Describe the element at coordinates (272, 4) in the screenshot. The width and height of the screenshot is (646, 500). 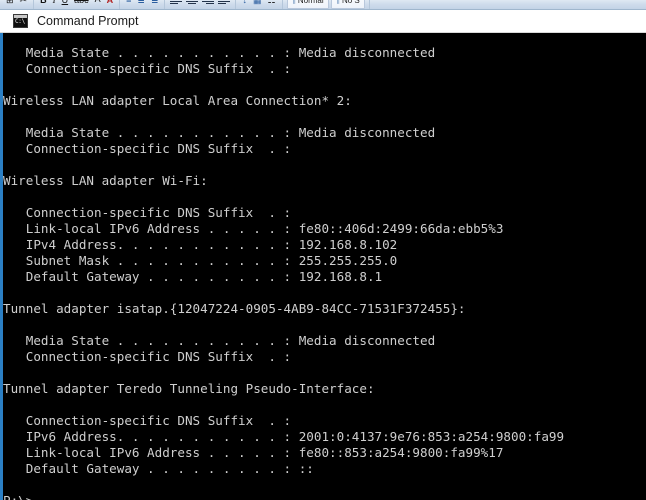
I see `borders-icon: ☷` at that location.